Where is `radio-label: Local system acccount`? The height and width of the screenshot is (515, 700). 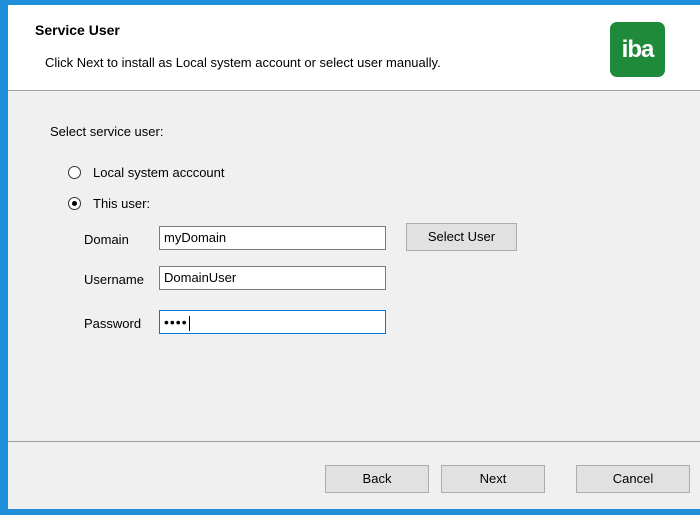
radio-label: Local system acccount is located at coordinates (159, 172).